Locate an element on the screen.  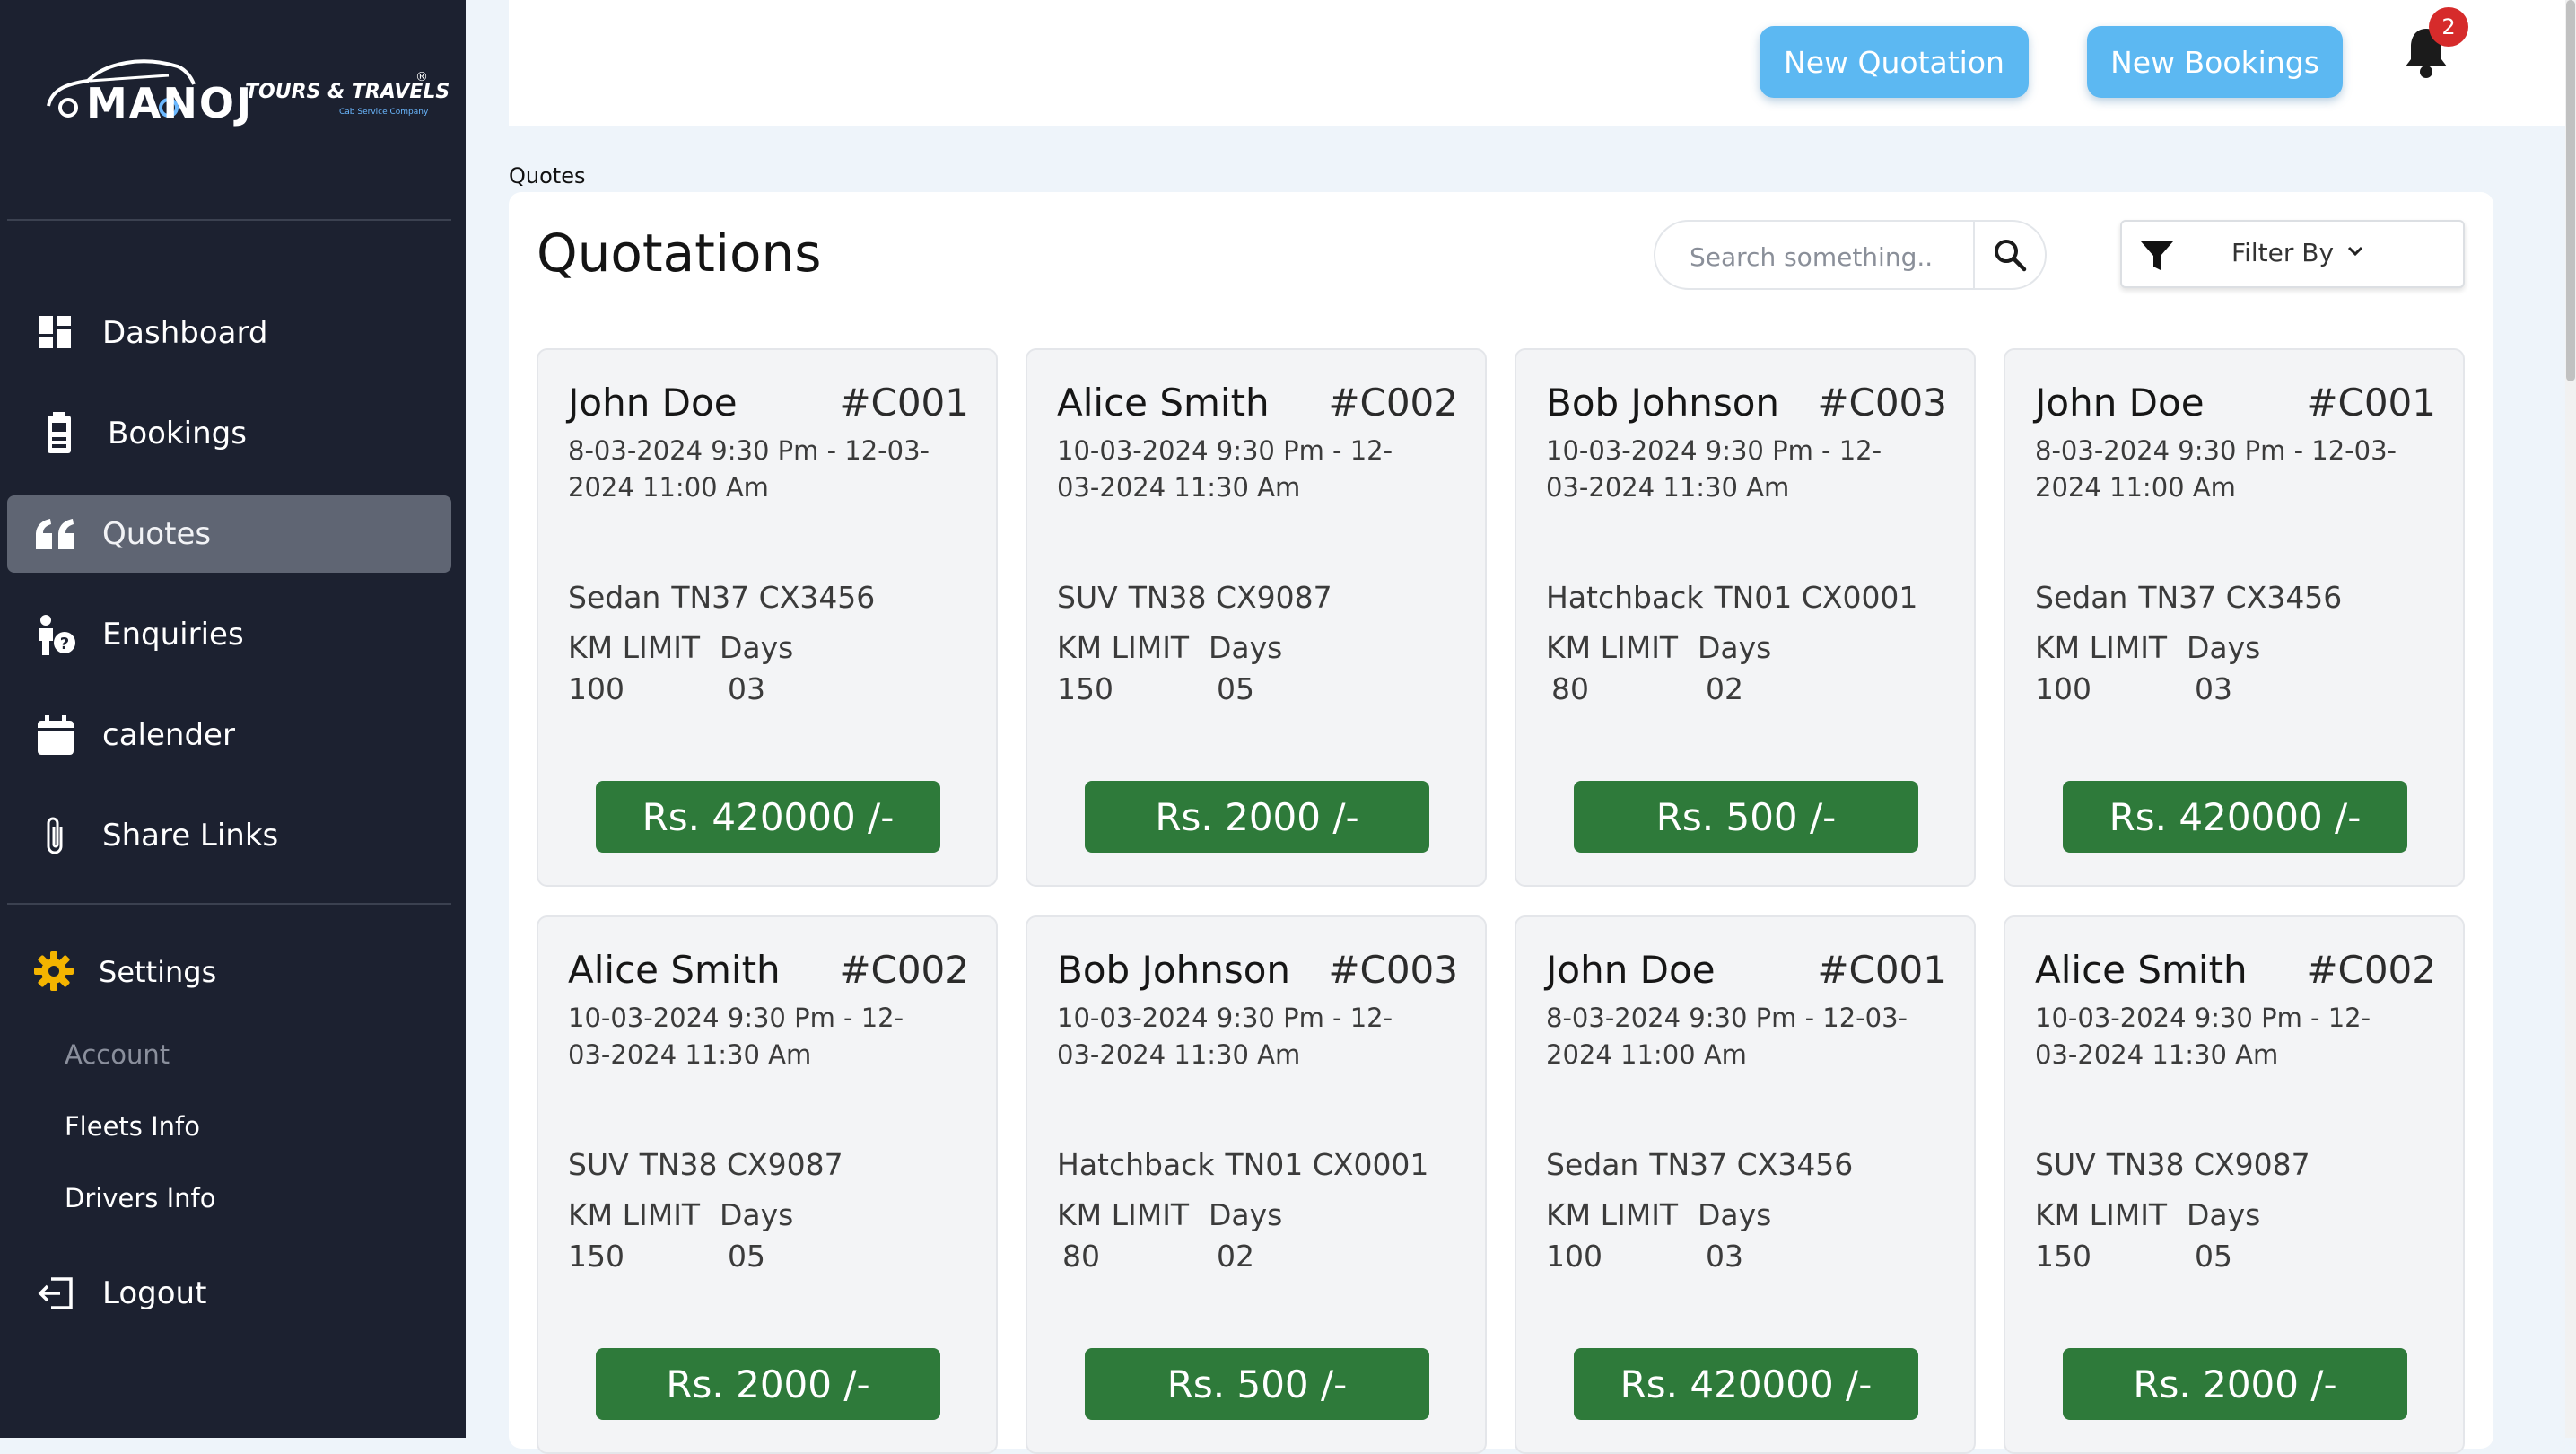
filter-dropdown: Filter By is located at coordinates (2292, 254).